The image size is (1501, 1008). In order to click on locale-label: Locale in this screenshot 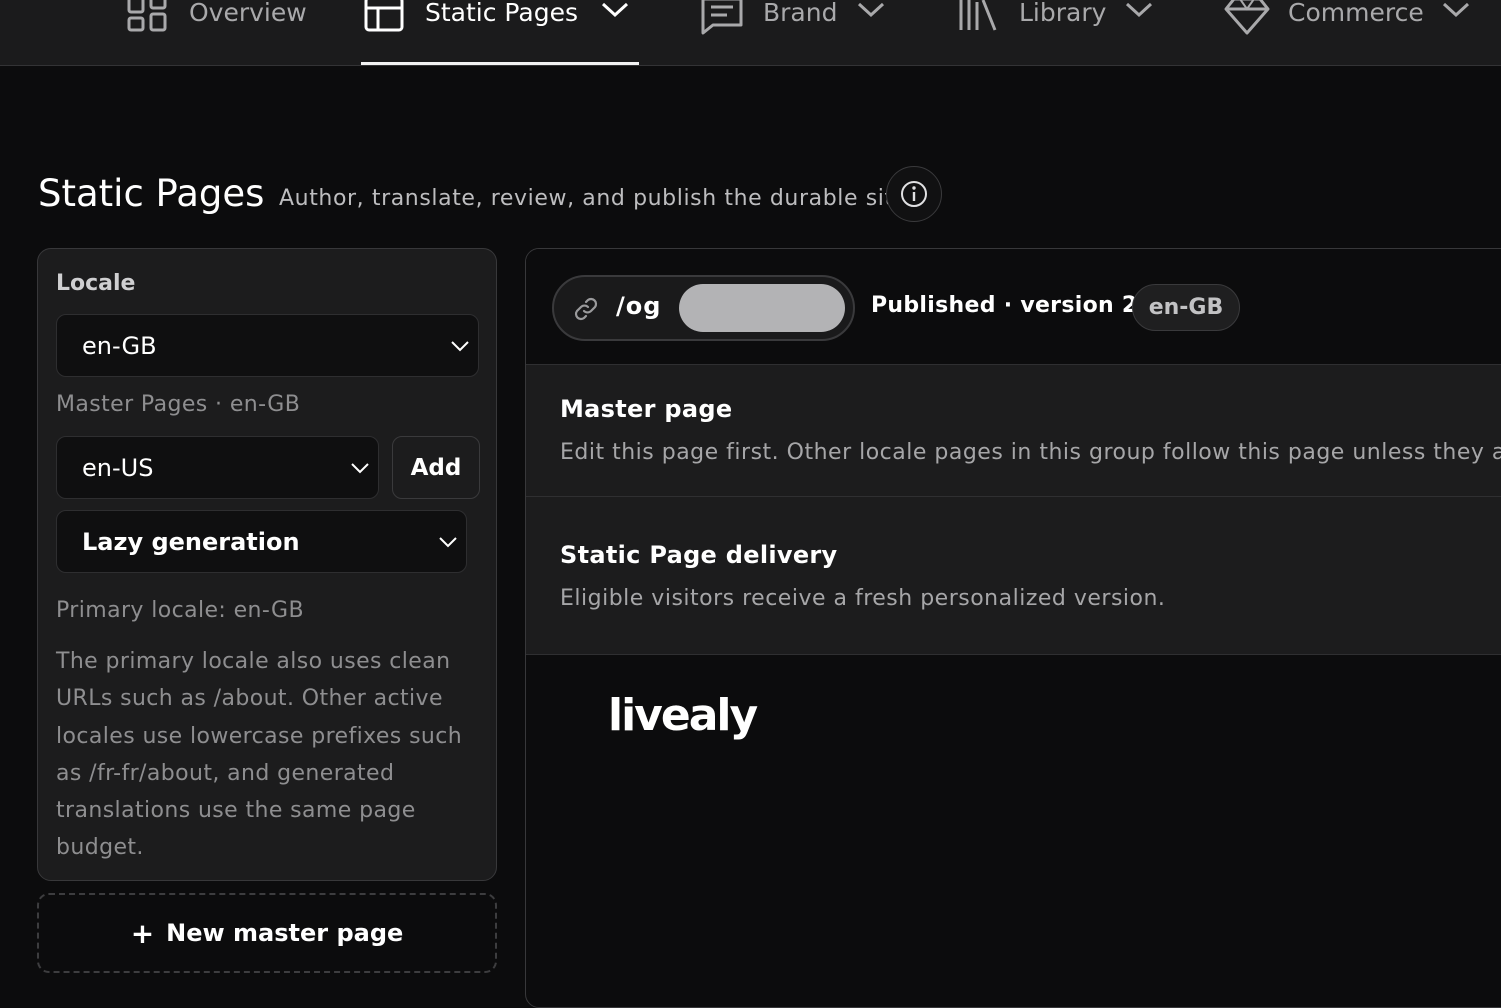, I will do `click(96, 283)`.